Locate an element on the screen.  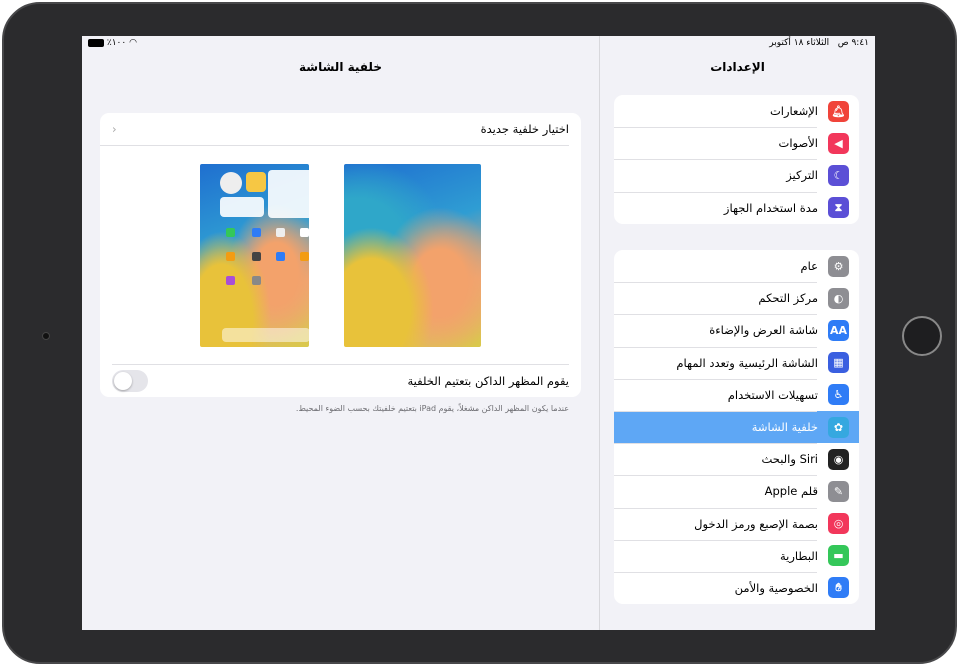
pencil-icon: ✎ is located at coordinates (838, 491).